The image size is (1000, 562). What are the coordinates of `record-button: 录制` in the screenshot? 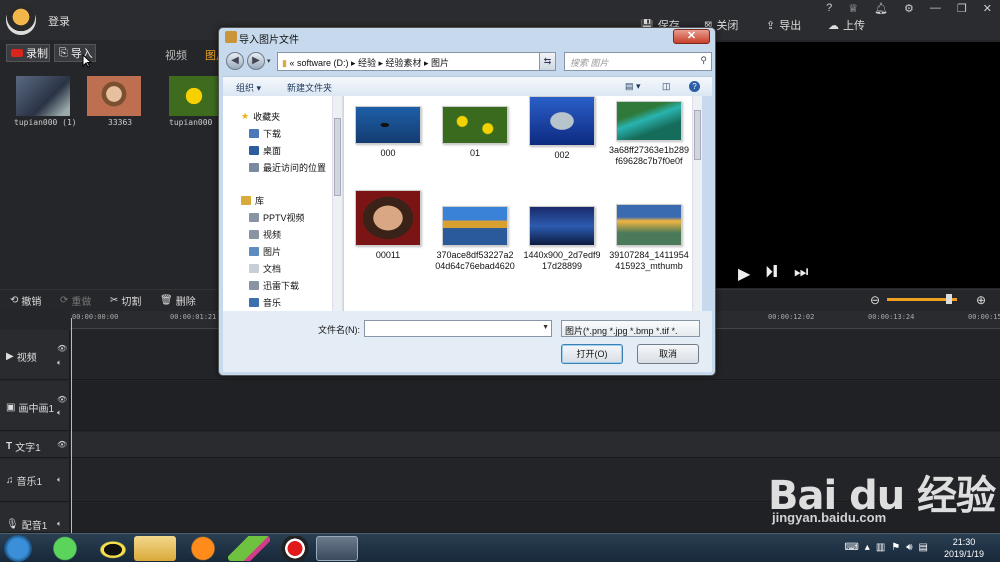 It's located at (28, 53).